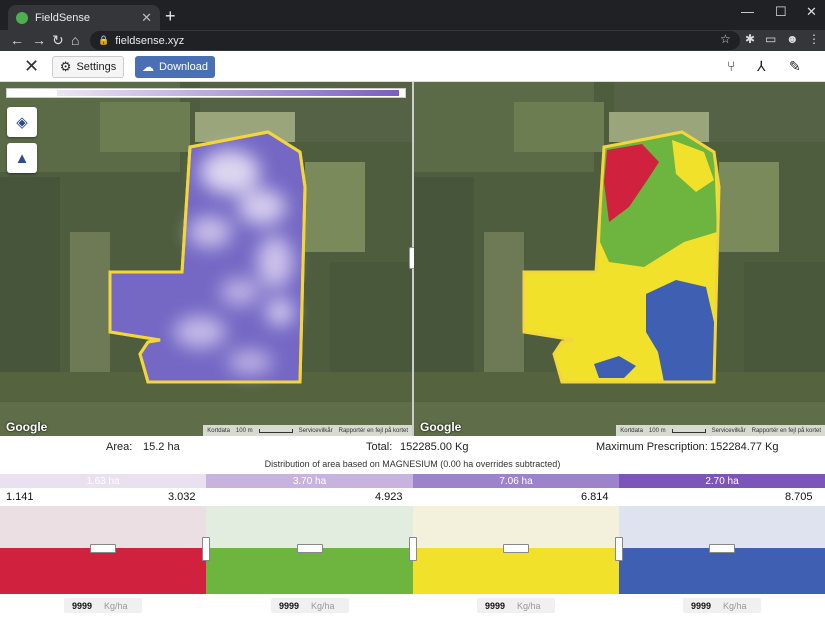 Image resolution: width=825 pixels, height=617 pixels. I want to click on area-class-bar: 2.70 ha, so click(722, 481).